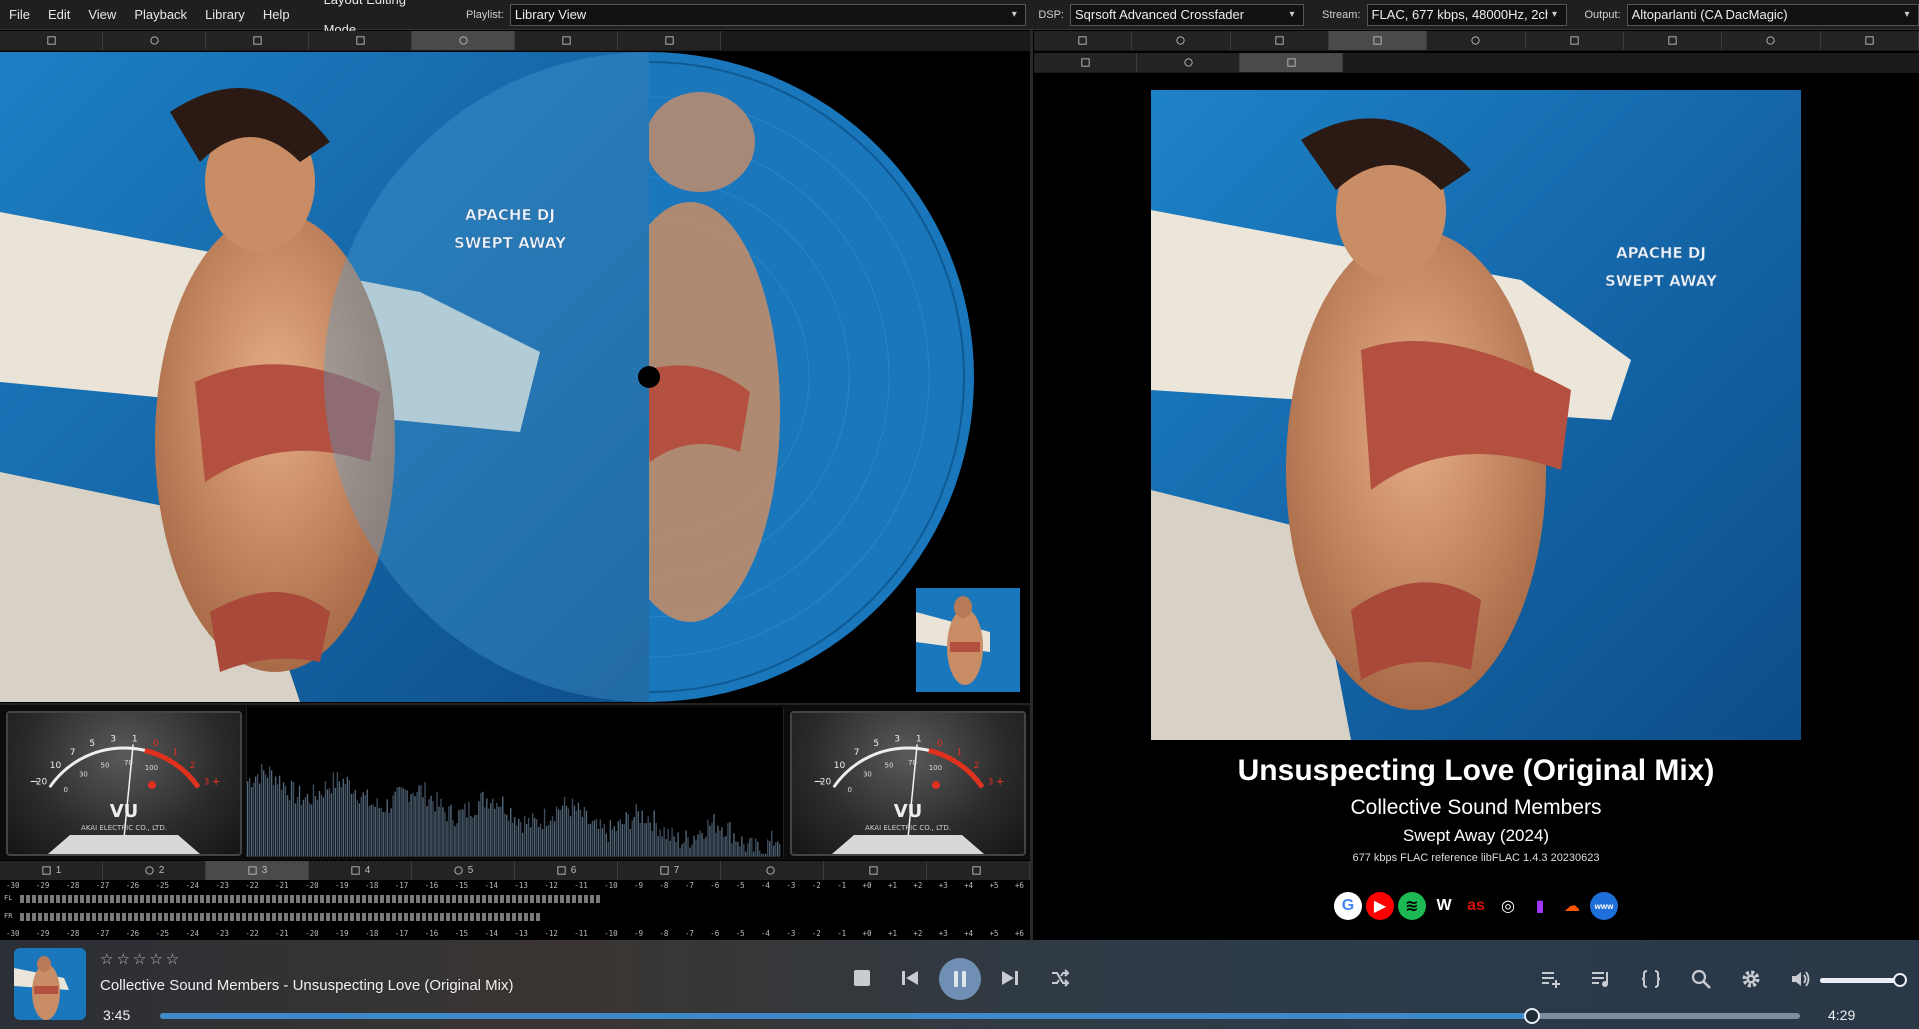 The height and width of the screenshot is (1029, 1919). Describe the element at coordinates (141, 959) in the screenshot. I see `rating-stars: ☆☆☆☆☆` at that location.